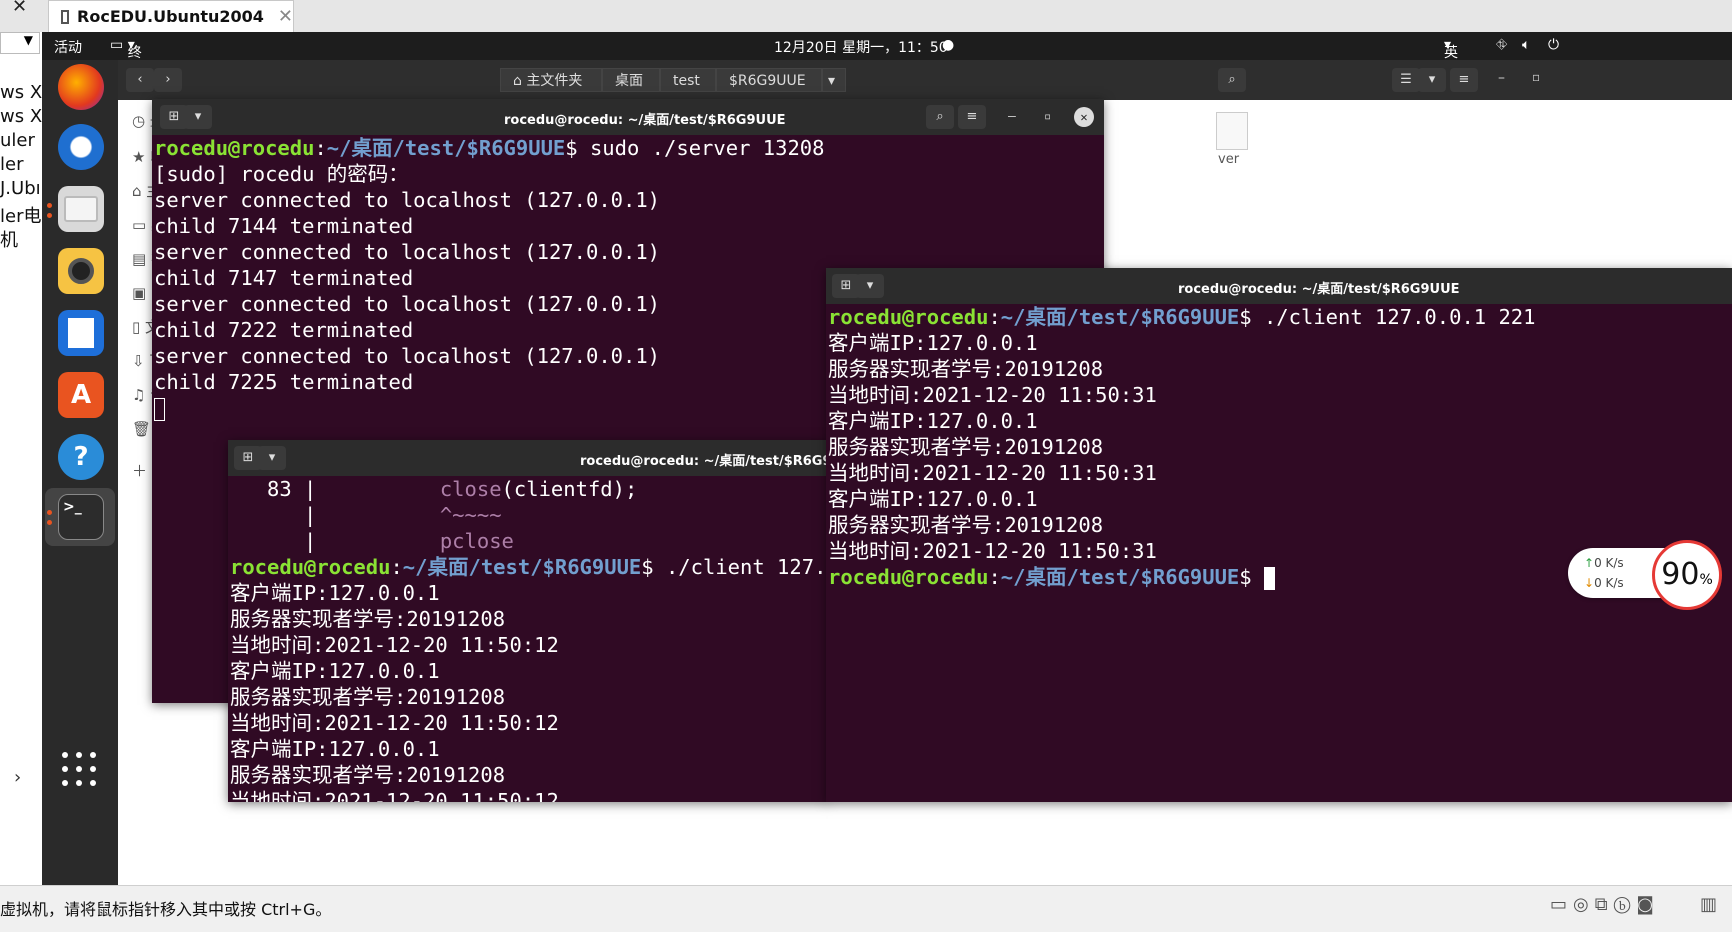  What do you see at coordinates (834, 80) in the screenshot?
I see `crumb-menu-button: ▾` at bounding box center [834, 80].